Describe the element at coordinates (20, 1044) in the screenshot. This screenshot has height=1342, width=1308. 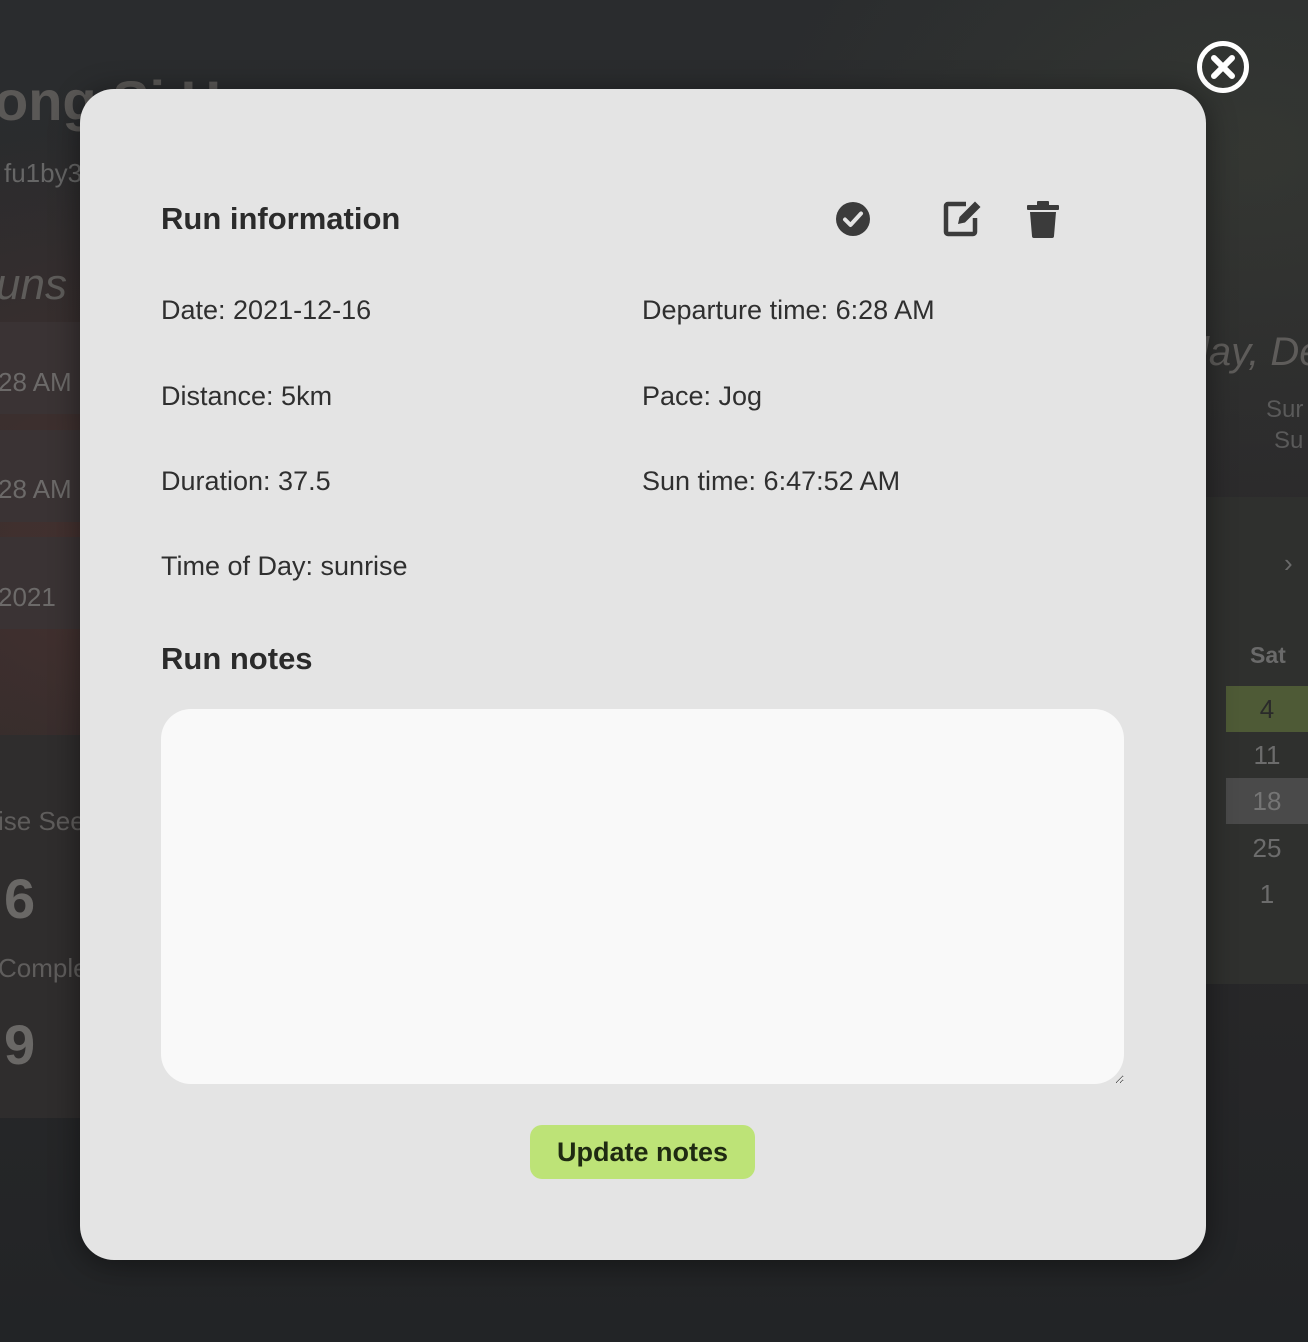
I see `stat-value: 9` at that location.